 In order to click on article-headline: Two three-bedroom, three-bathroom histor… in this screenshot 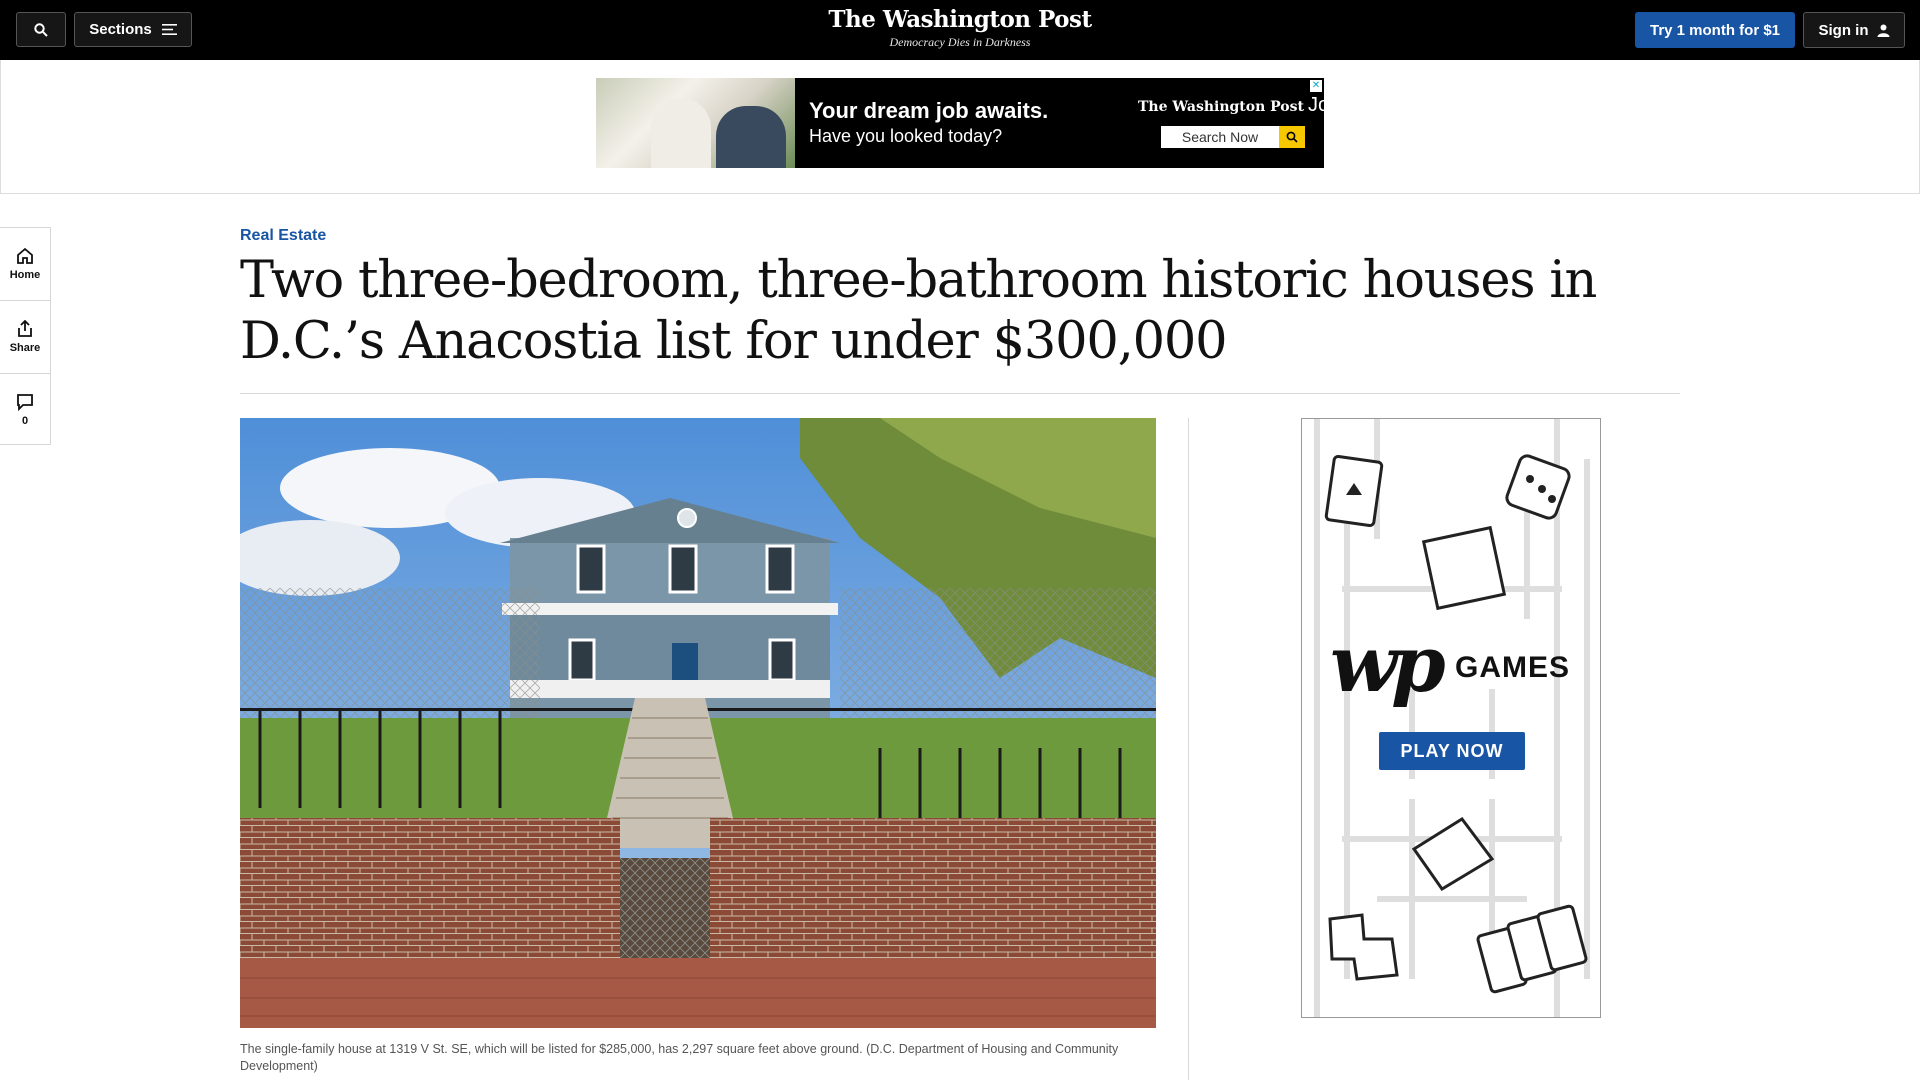, I will do `click(918, 311)`.